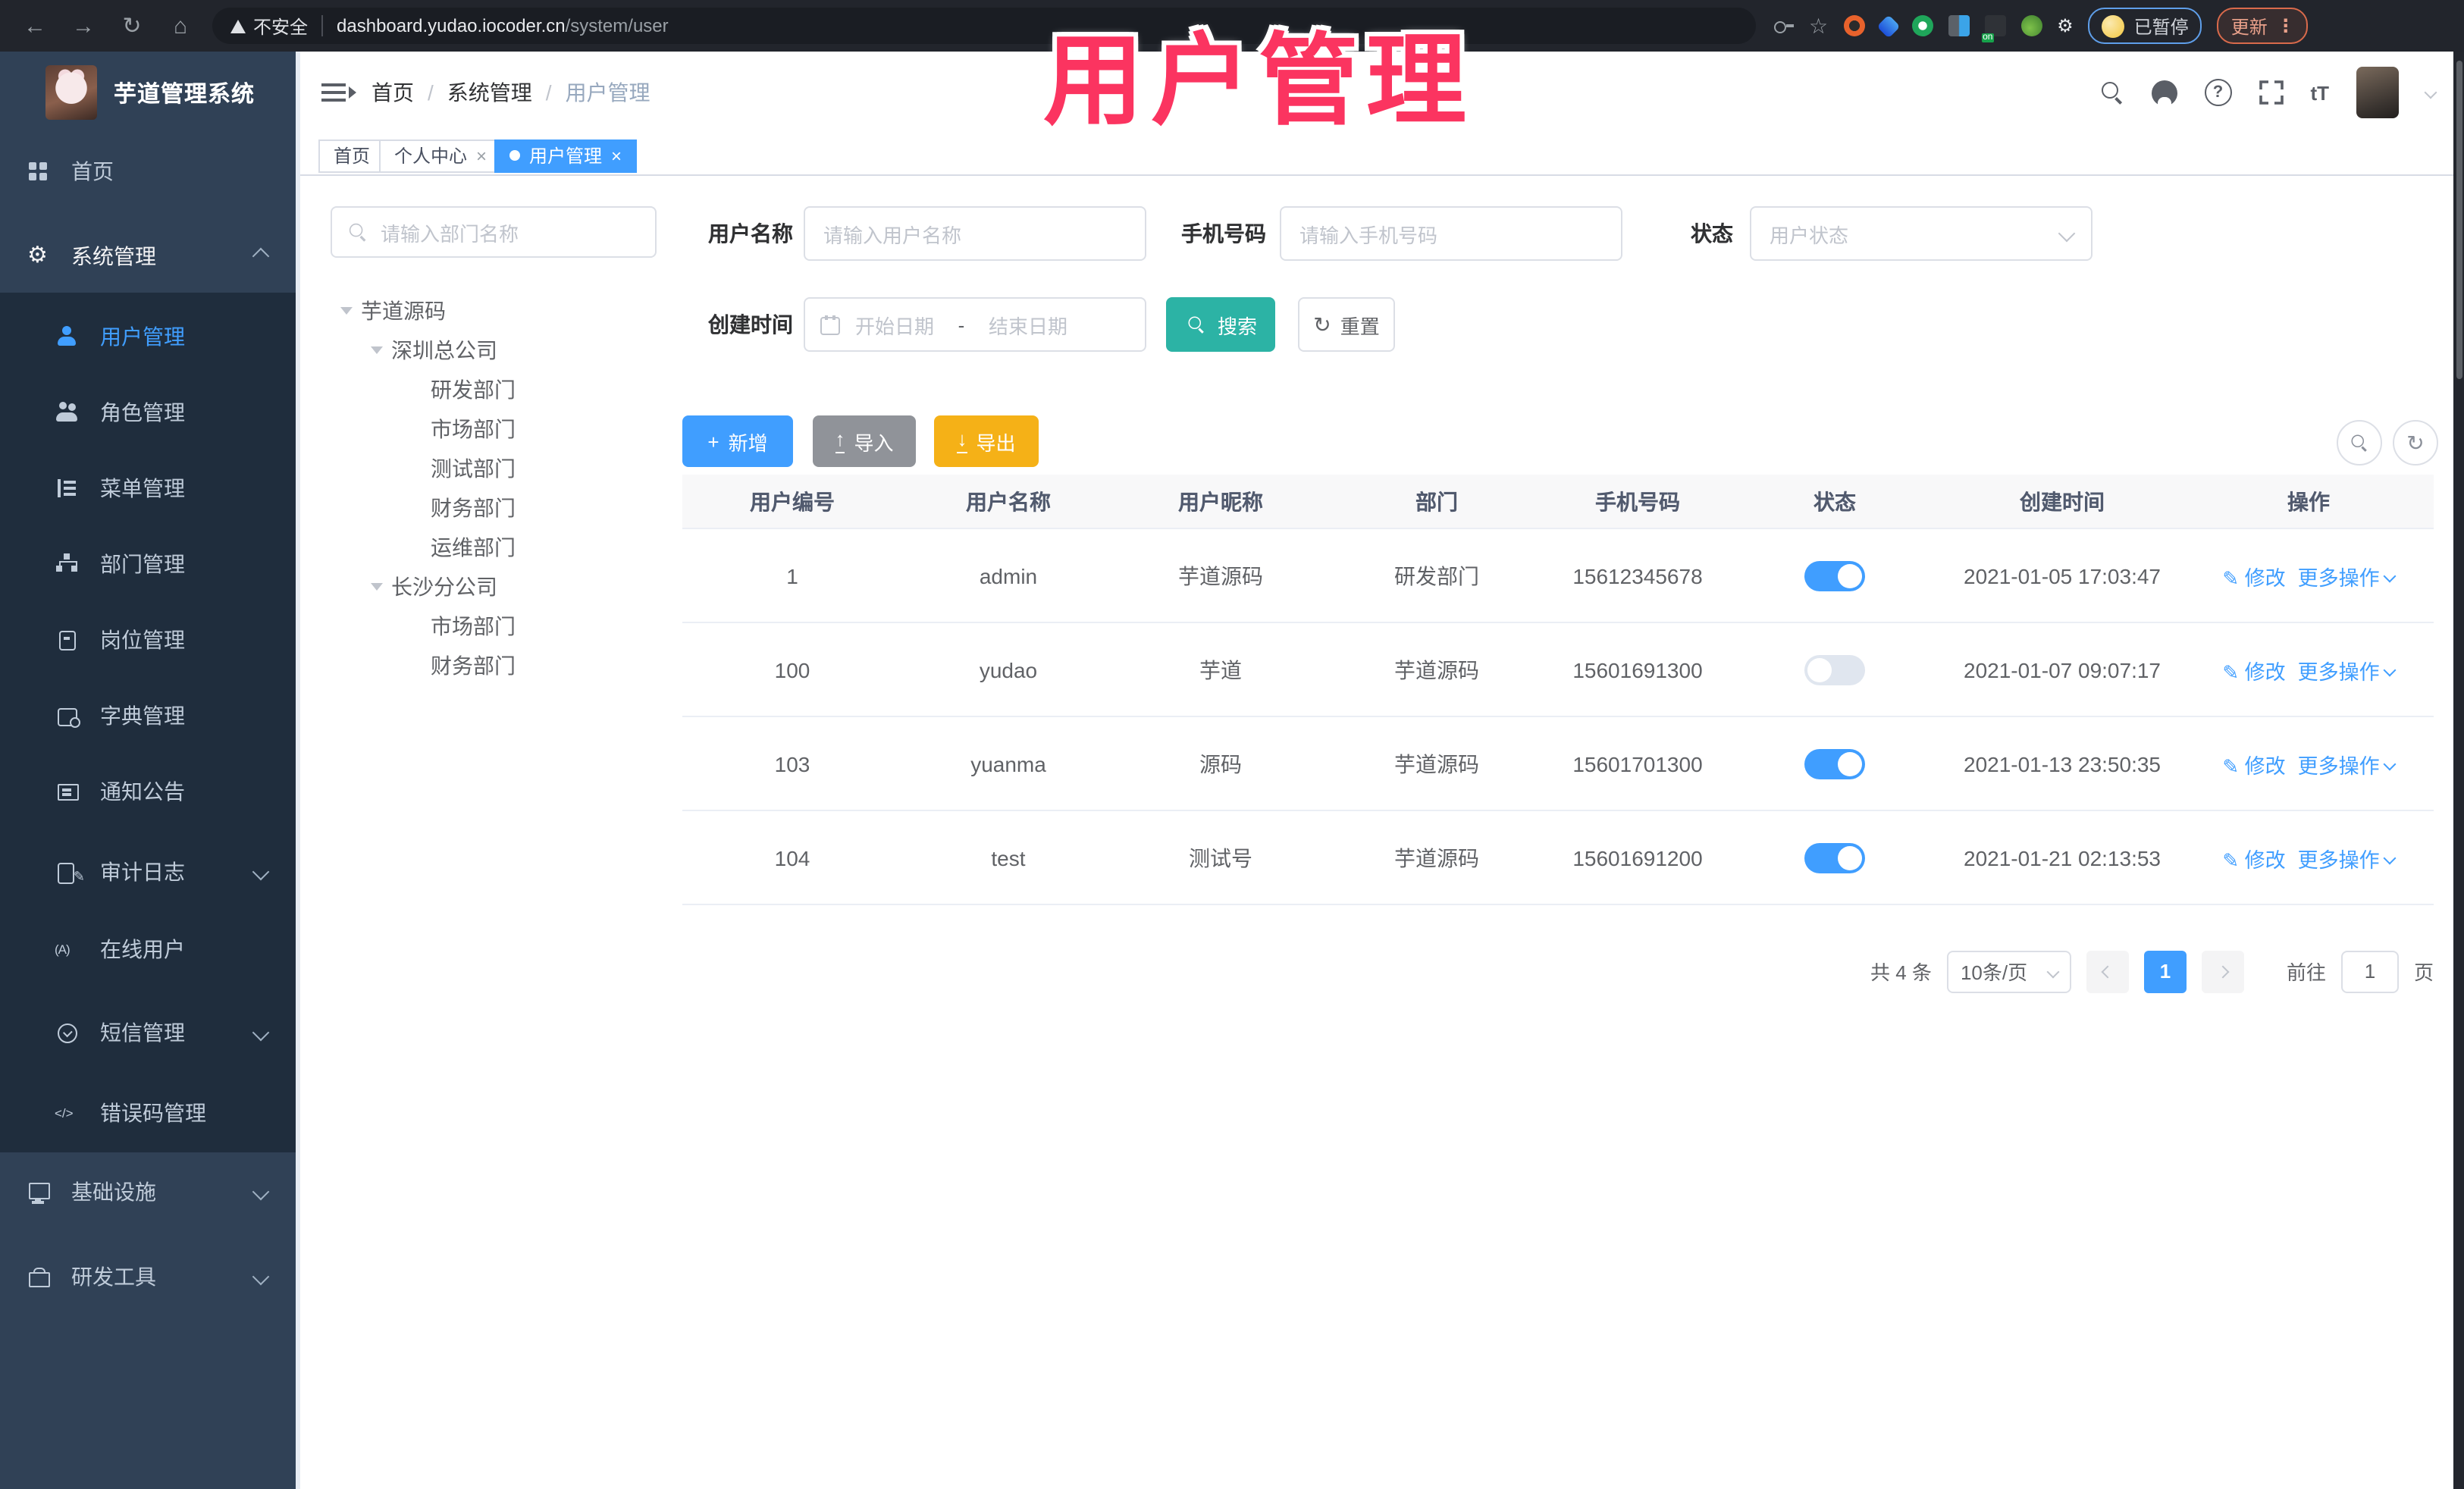  I want to click on sidebar-item-audit-log: 审计日志, so click(150, 872).